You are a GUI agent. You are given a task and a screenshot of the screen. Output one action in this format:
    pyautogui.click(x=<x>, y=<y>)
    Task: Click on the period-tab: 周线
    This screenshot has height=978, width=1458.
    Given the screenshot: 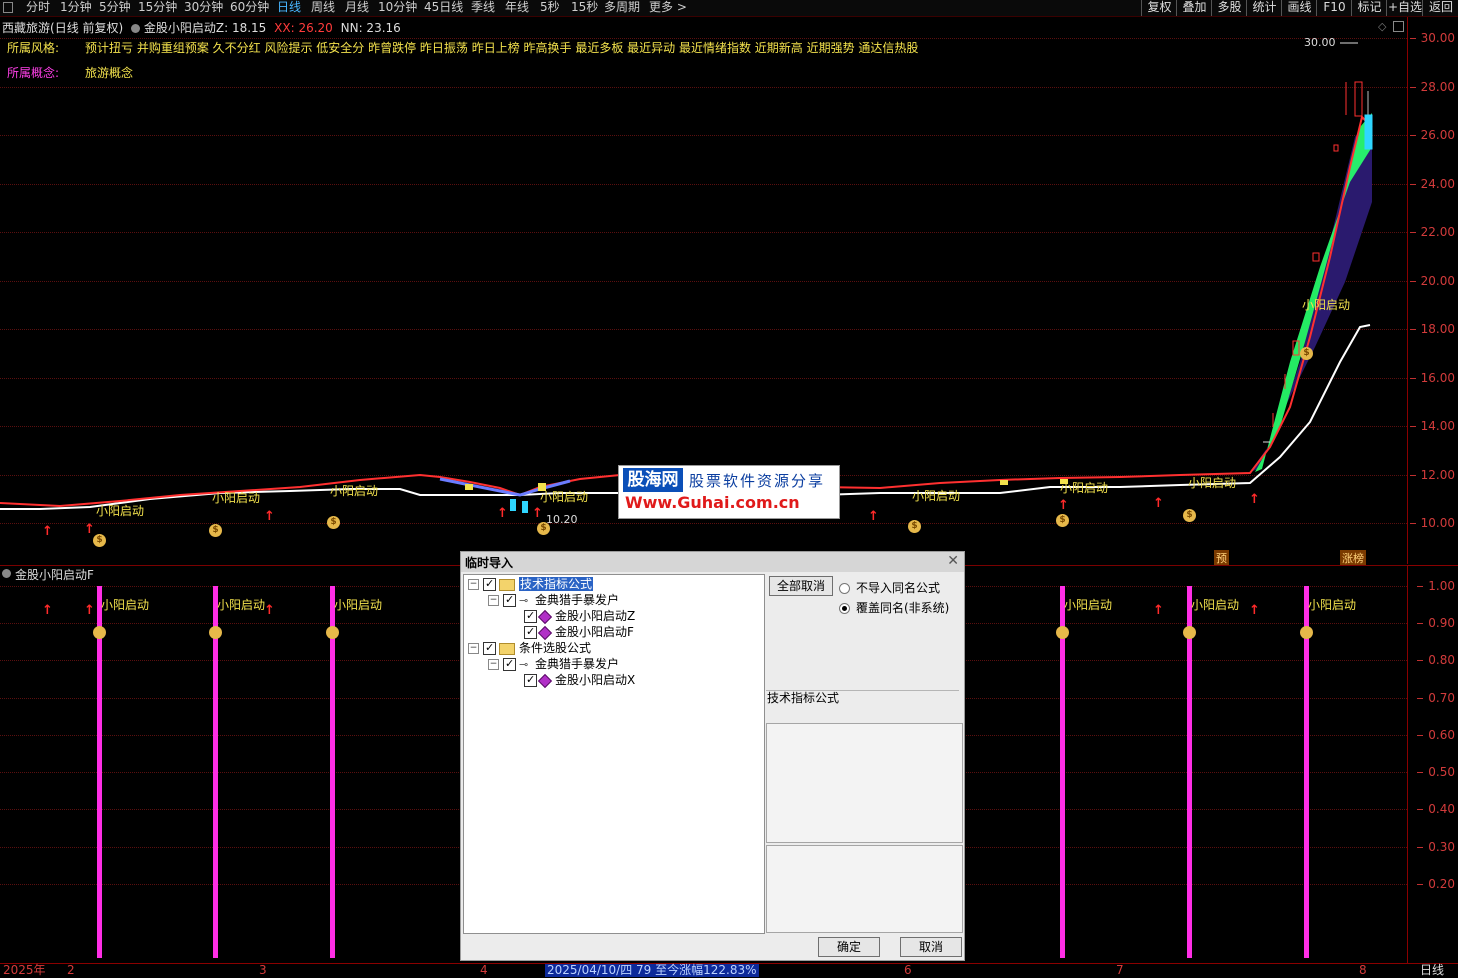 What is the action you would take?
    pyautogui.click(x=323, y=8)
    